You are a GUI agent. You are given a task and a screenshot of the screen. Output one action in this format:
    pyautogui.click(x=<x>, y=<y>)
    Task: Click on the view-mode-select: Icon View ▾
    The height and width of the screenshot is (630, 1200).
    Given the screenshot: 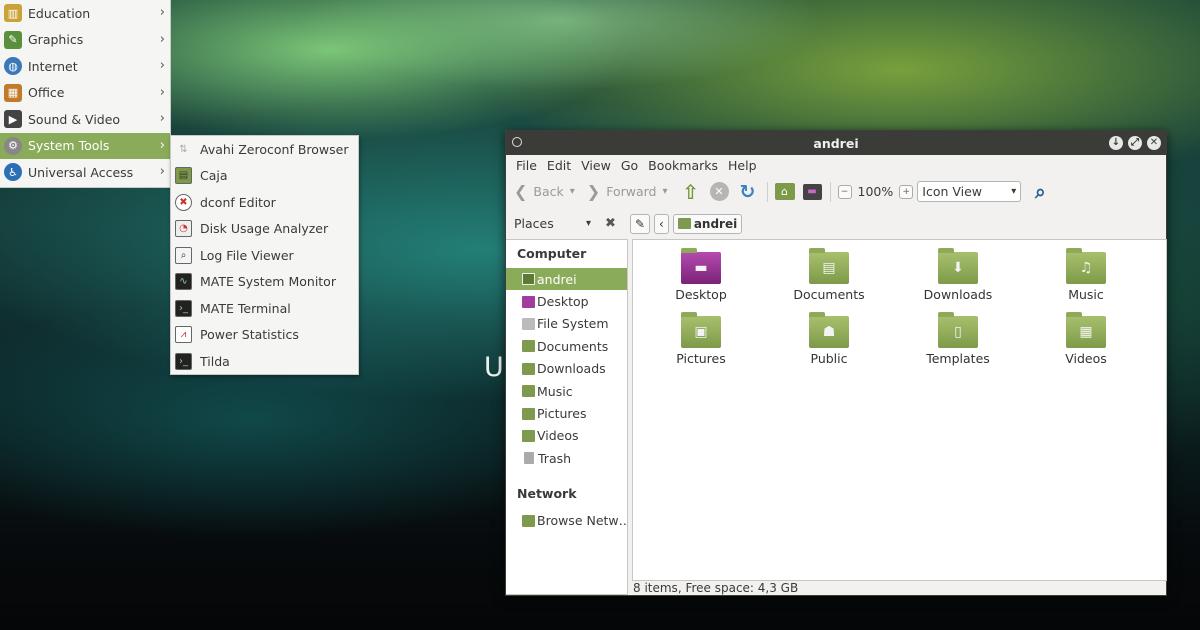 What is the action you would take?
    pyautogui.click(x=969, y=191)
    